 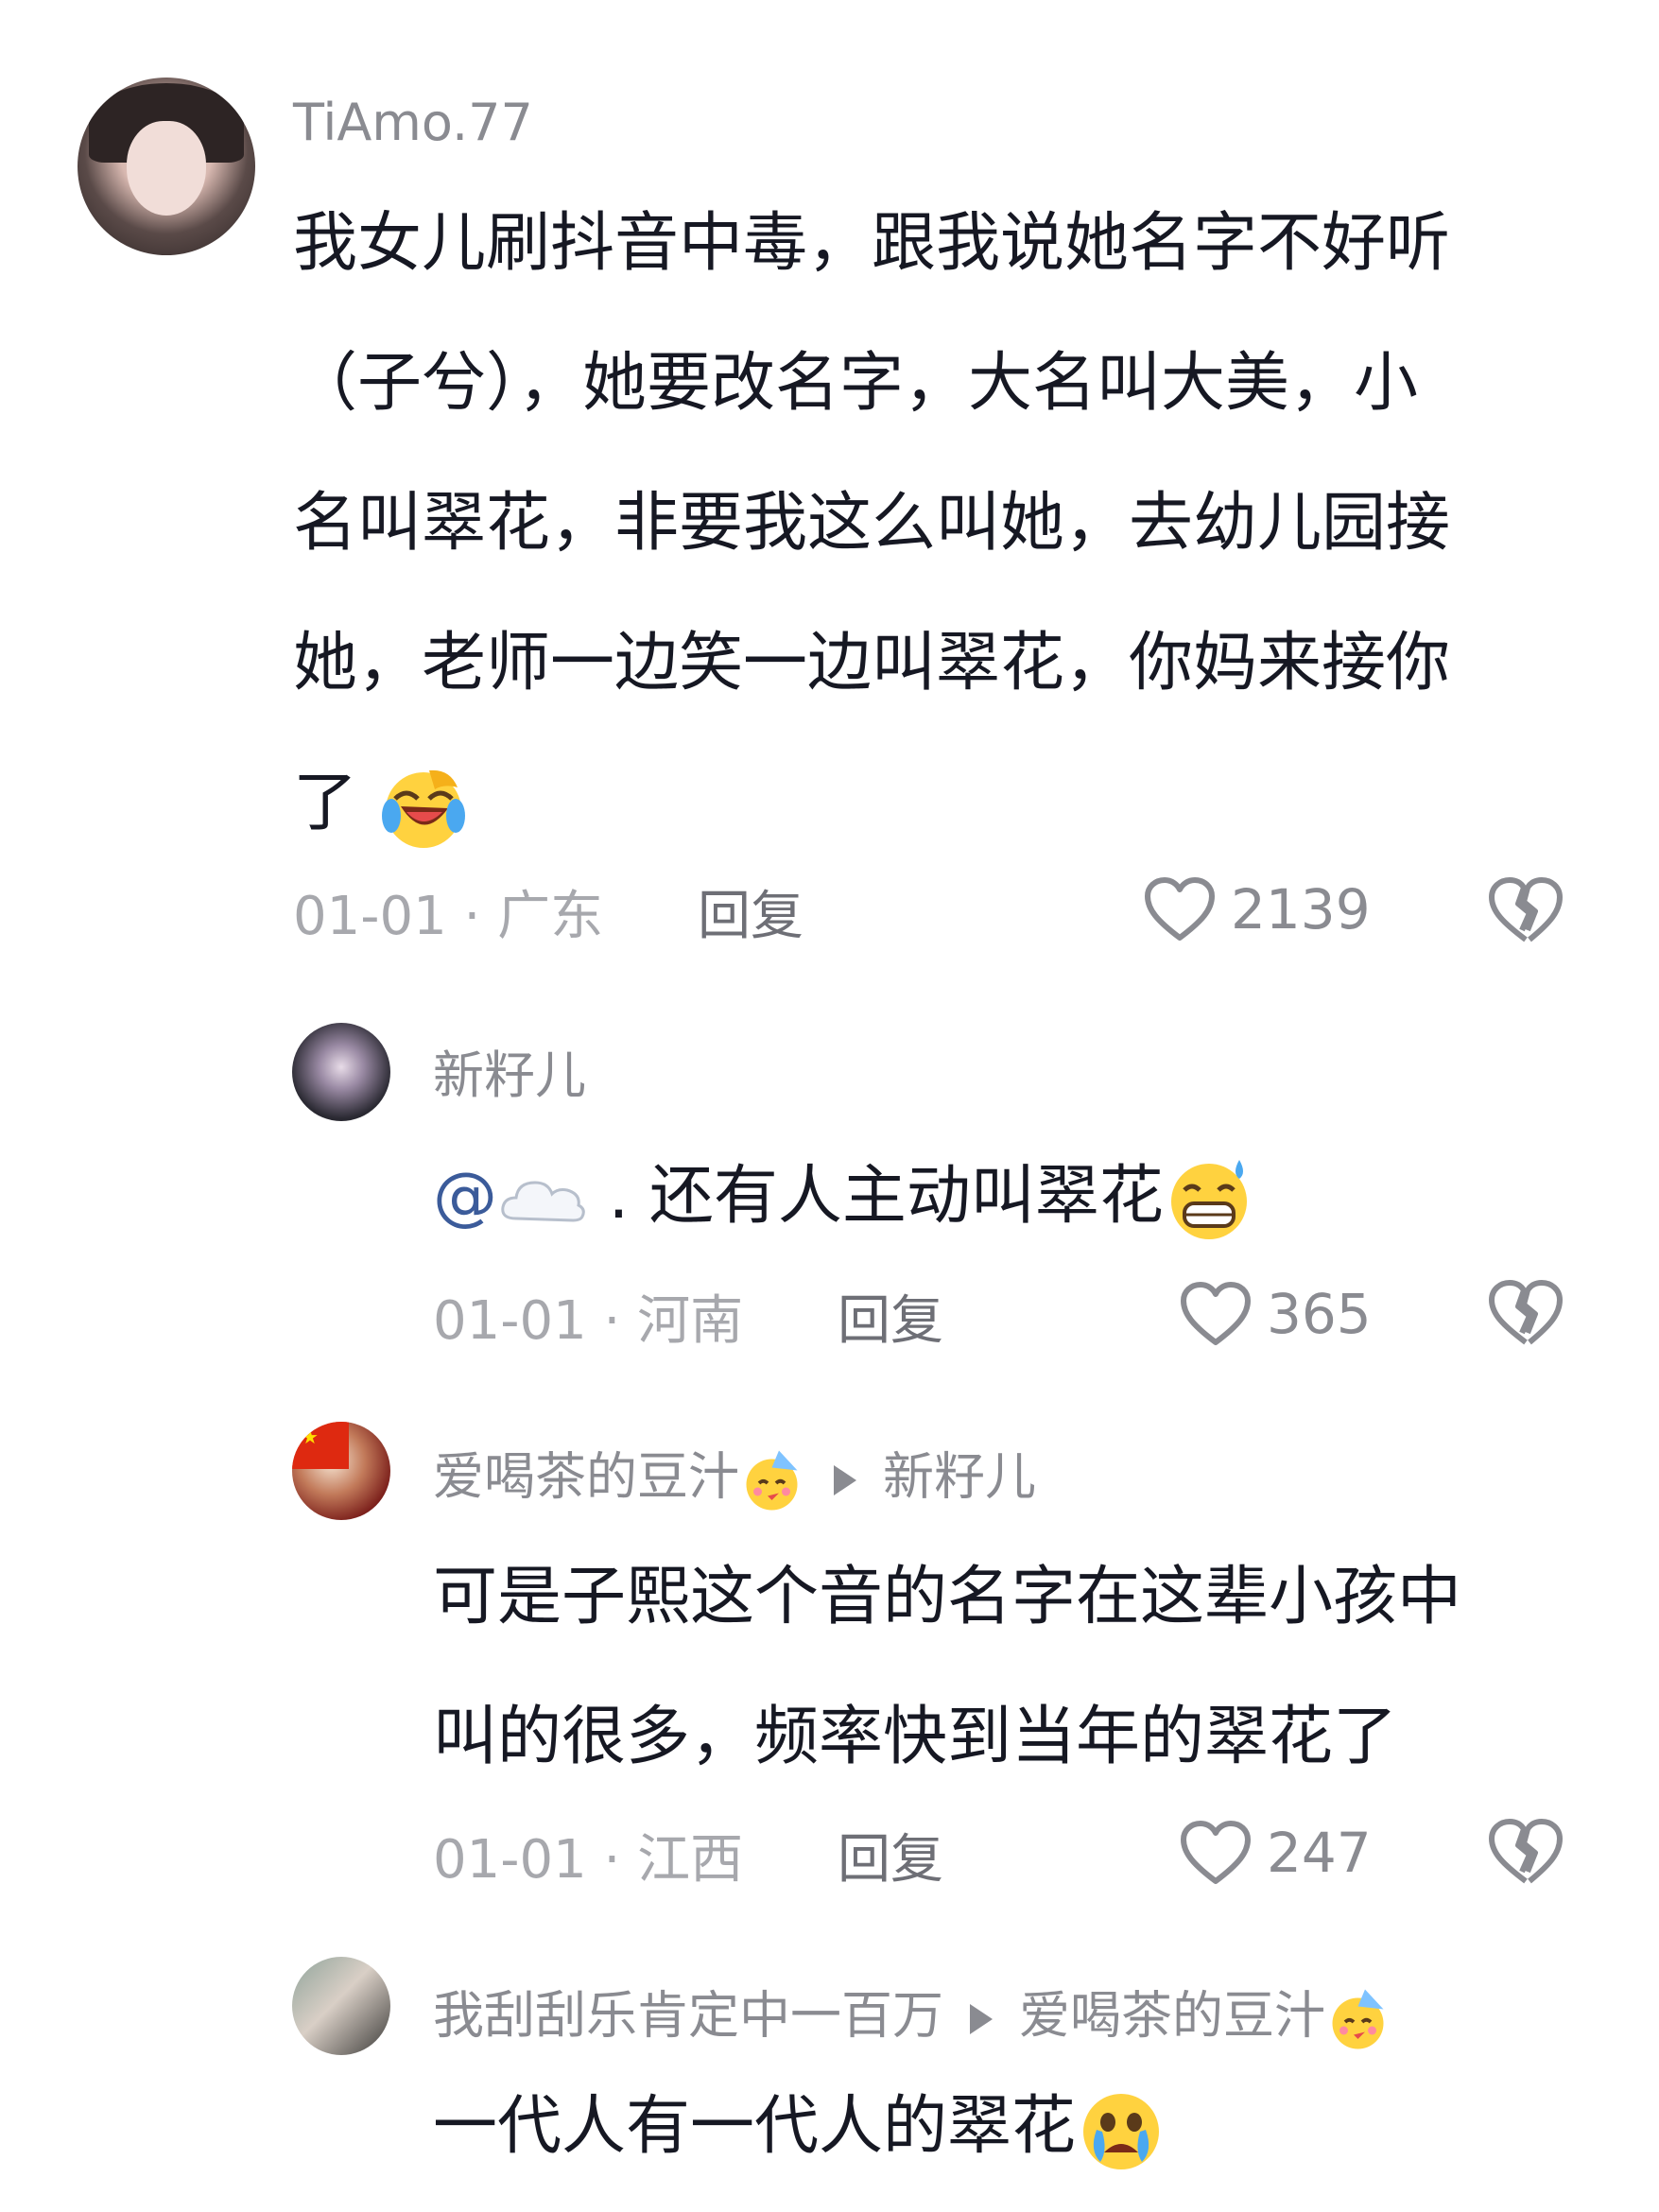 I want to click on comment-location: 广东, so click(x=550, y=916).